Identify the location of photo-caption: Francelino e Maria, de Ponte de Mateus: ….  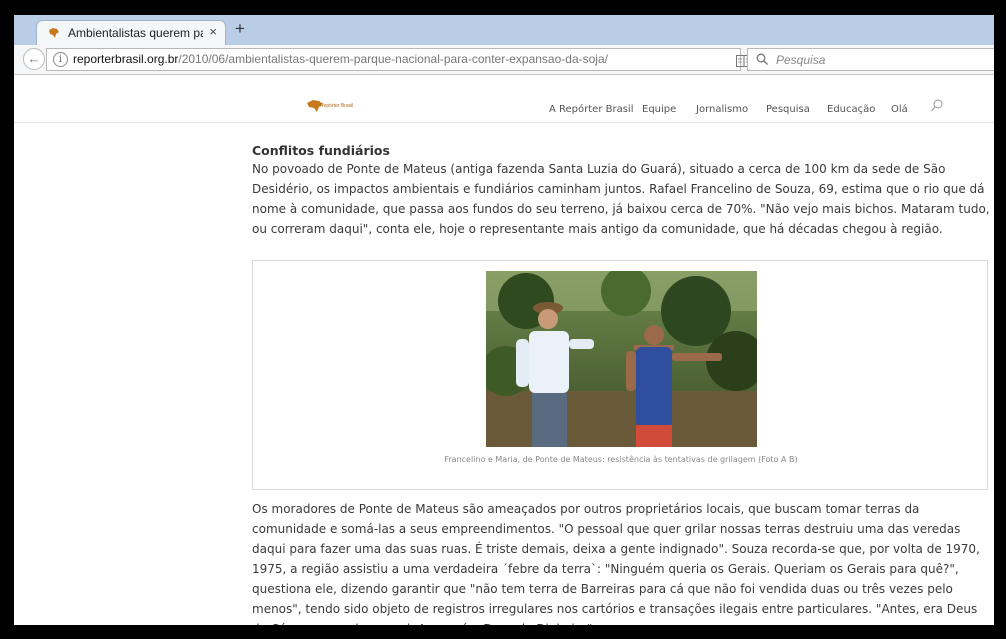
(621, 459).